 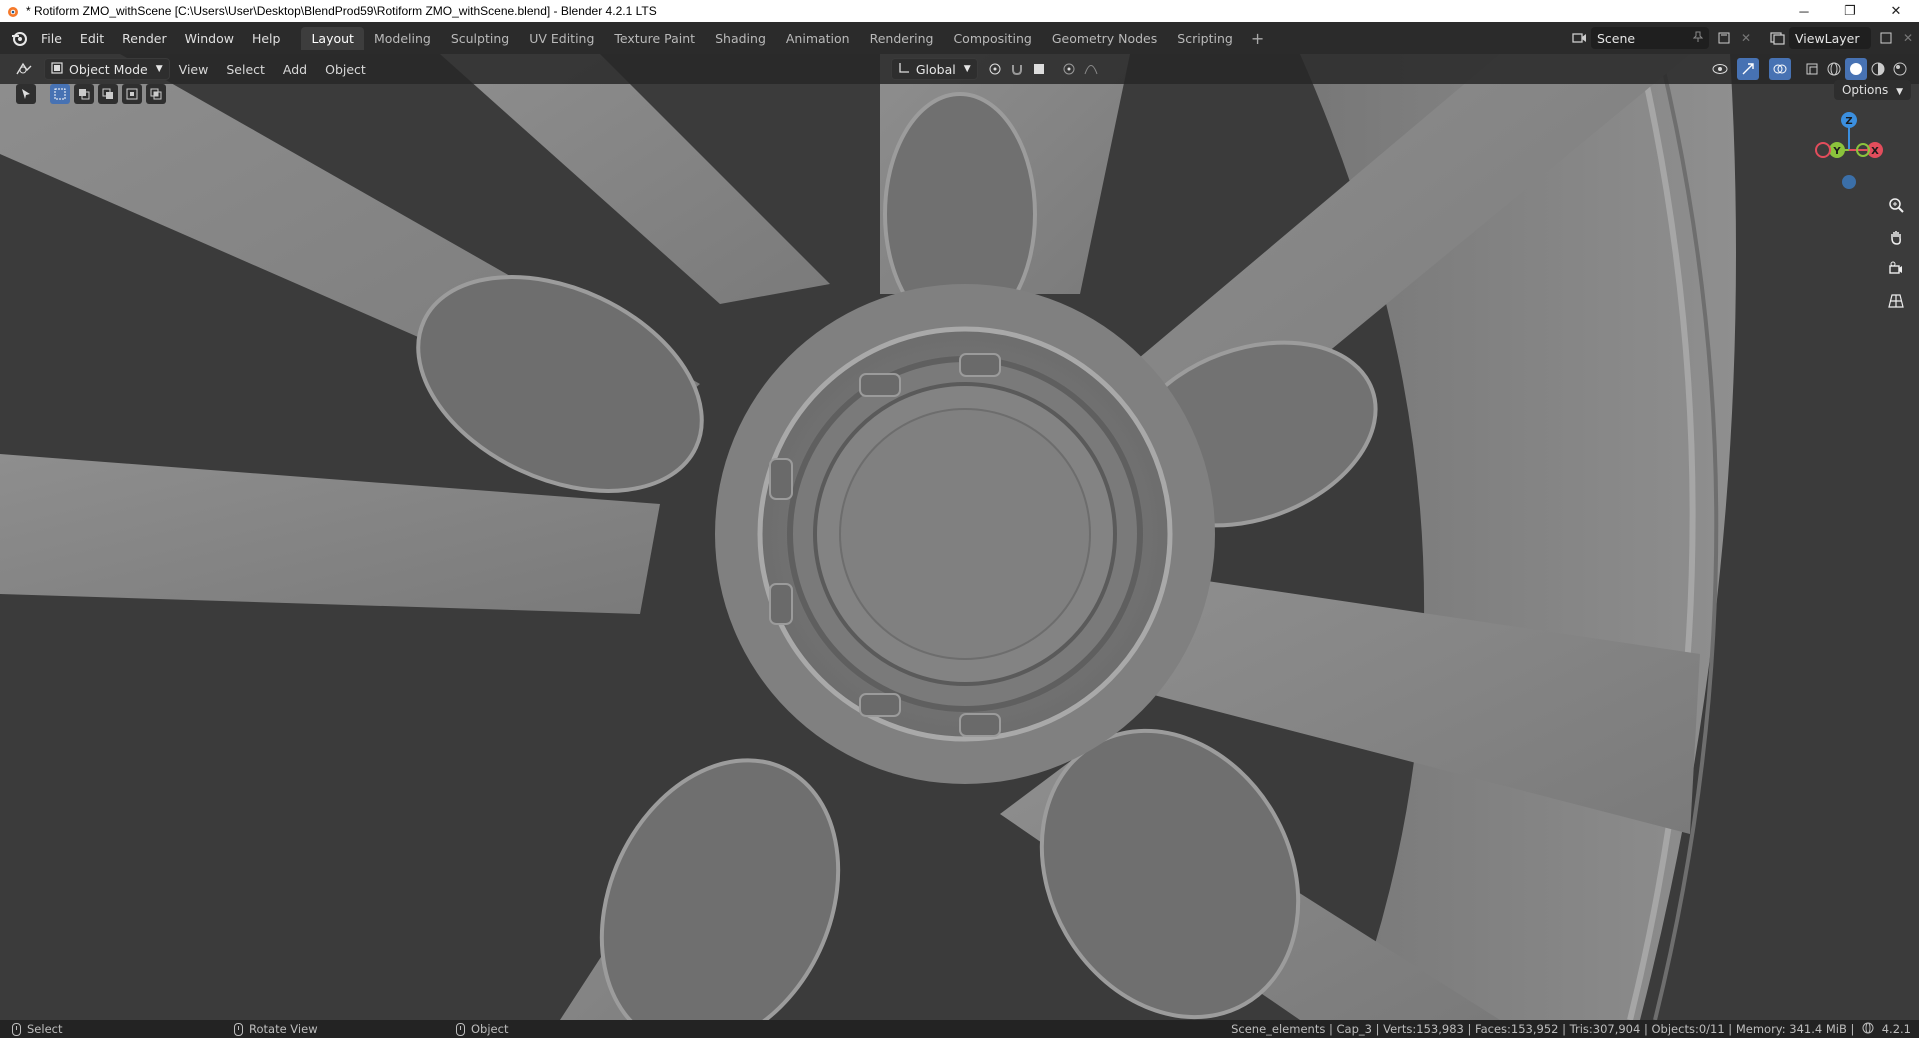 What do you see at coordinates (992, 38) in the screenshot?
I see `tab-compositing: Compositing` at bounding box center [992, 38].